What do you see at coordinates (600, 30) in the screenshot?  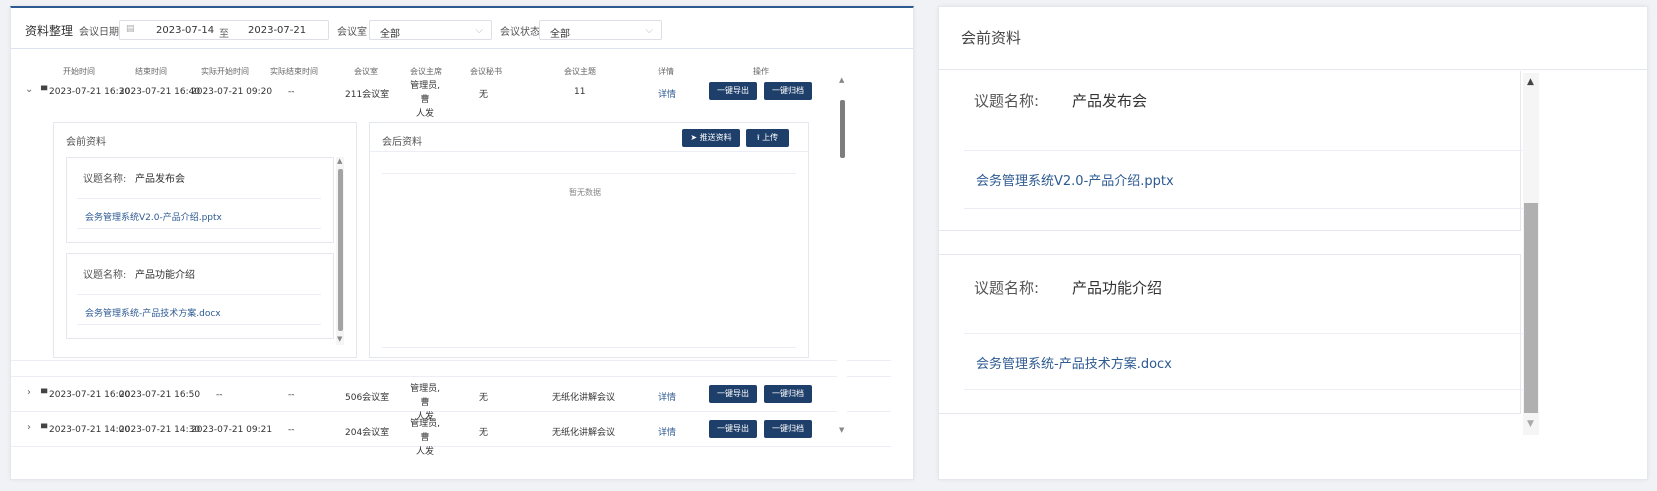 I see `status-select: 全部 ⌵` at bounding box center [600, 30].